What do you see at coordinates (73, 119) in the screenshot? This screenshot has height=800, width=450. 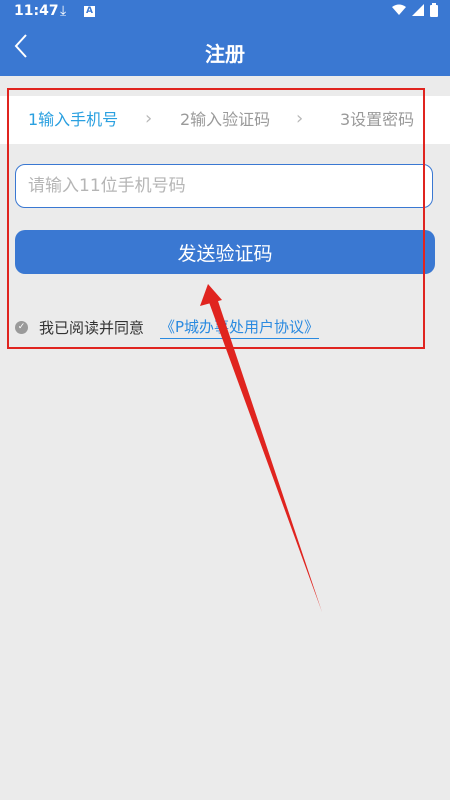 I see `step-1: 1输入手机号` at bounding box center [73, 119].